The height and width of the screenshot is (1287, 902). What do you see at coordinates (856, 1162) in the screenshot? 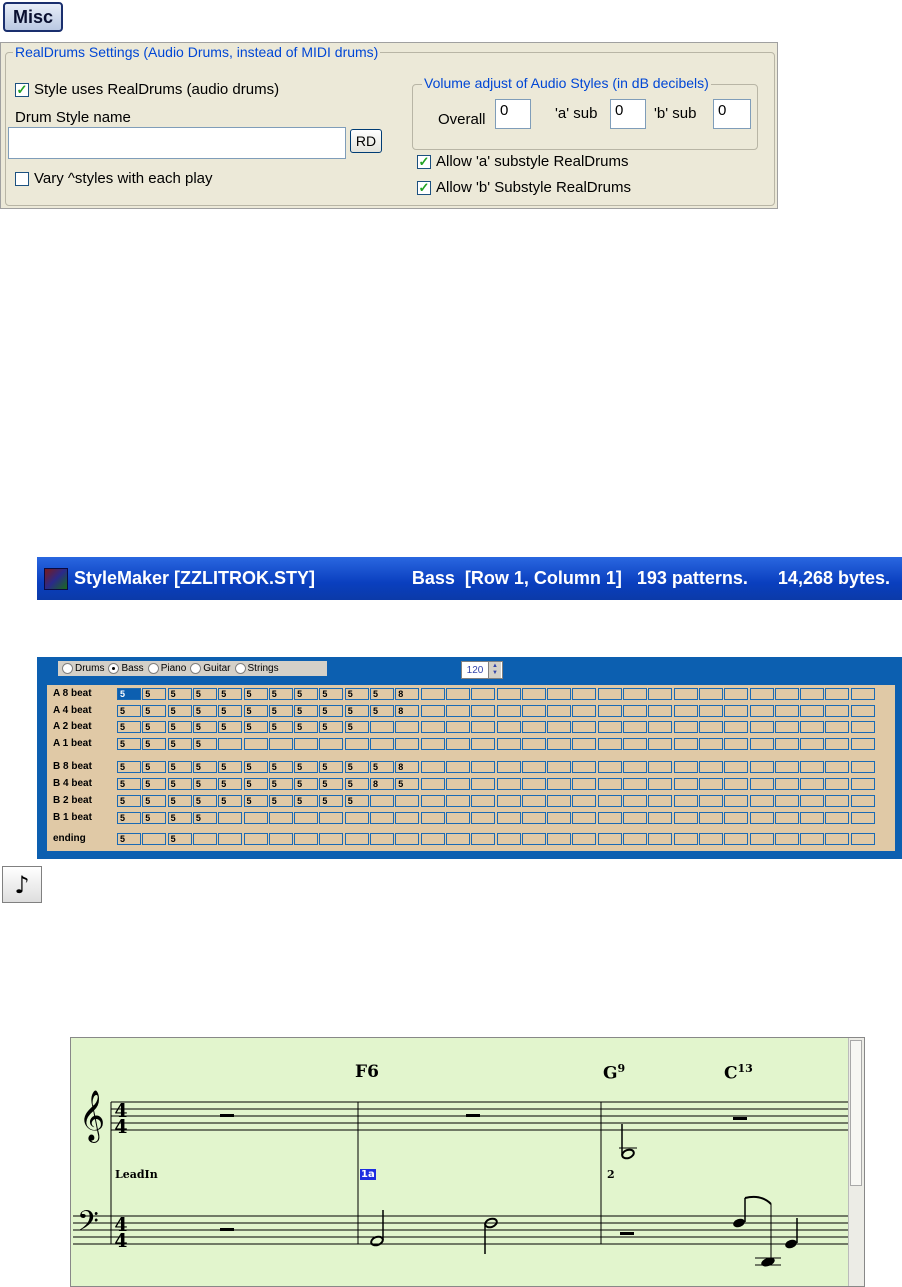
I see `vertical-scrollbar` at bounding box center [856, 1162].